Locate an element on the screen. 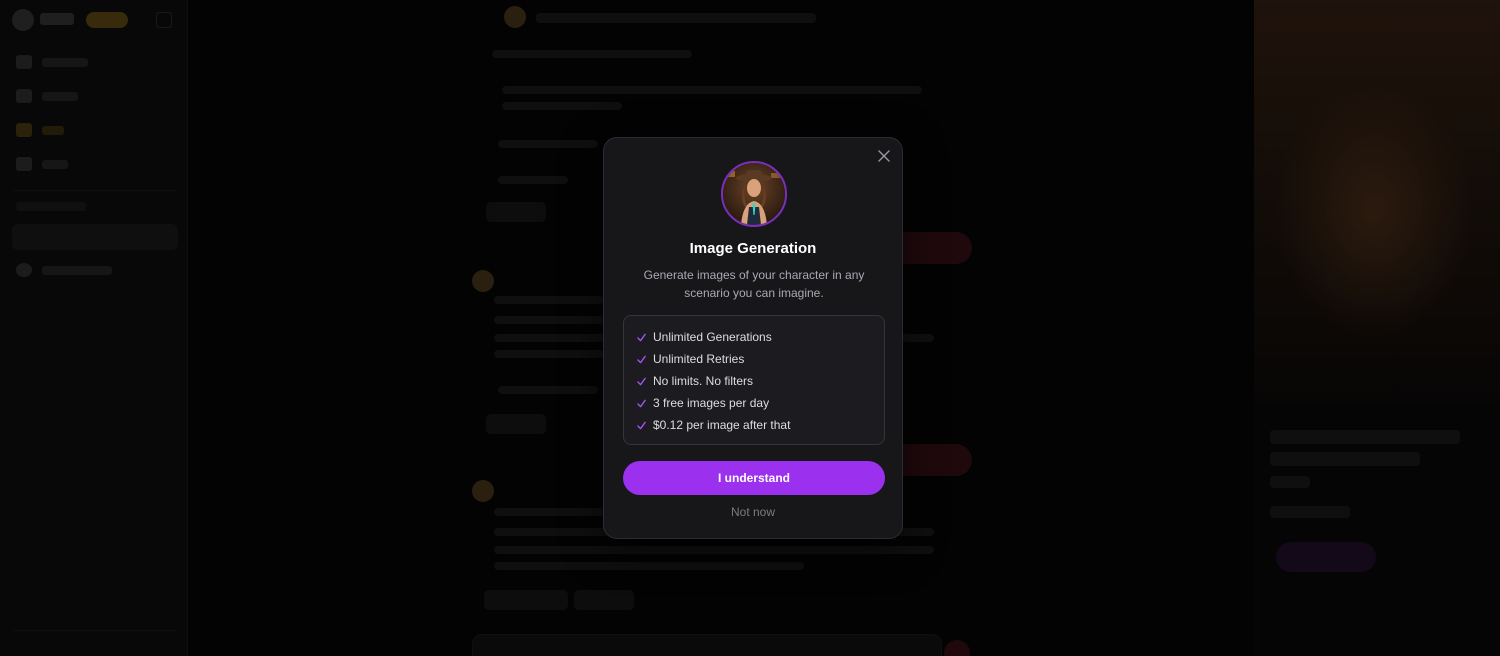 This screenshot has width=1500, height=656. feature-item: Unlimited Generations is located at coordinates (754, 337).